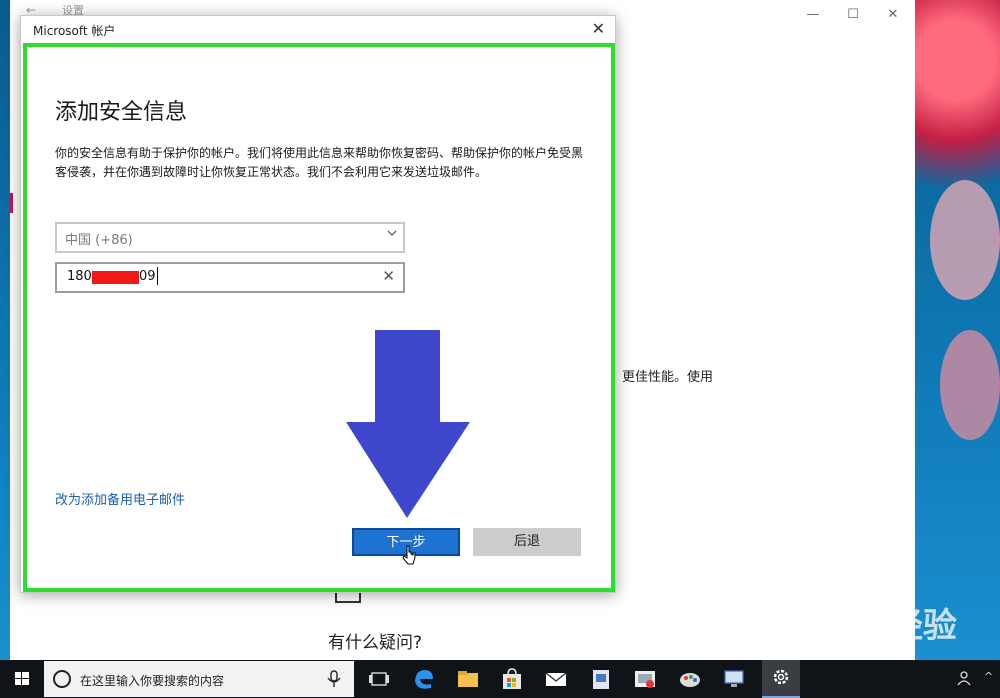 This screenshot has height=698, width=1000. What do you see at coordinates (965, 678) in the screenshot?
I see `people-icon` at bounding box center [965, 678].